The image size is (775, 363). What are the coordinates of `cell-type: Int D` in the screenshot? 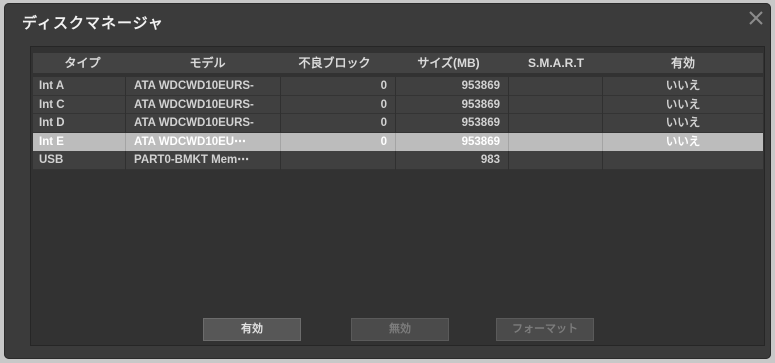 It's located at (79, 123).